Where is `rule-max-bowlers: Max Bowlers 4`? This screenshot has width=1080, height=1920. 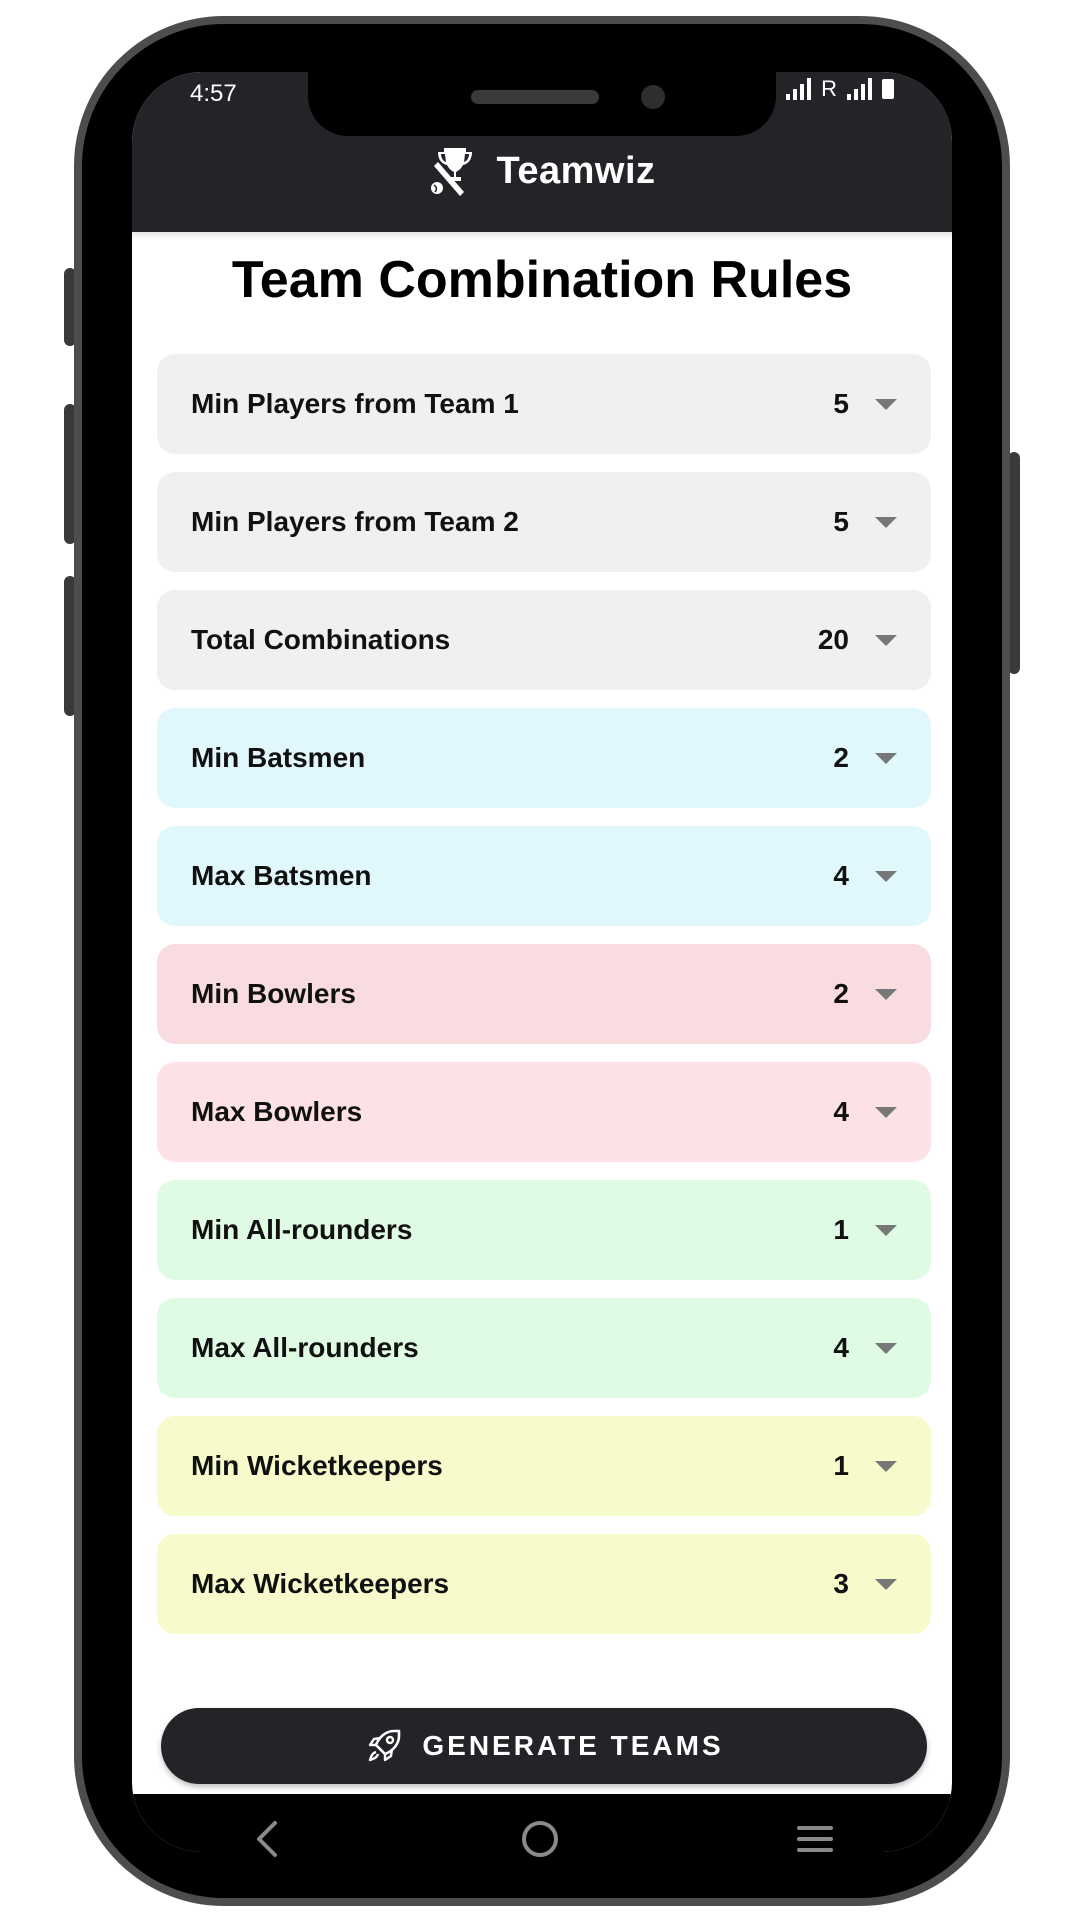 rule-max-bowlers: Max Bowlers 4 is located at coordinates (544, 1112).